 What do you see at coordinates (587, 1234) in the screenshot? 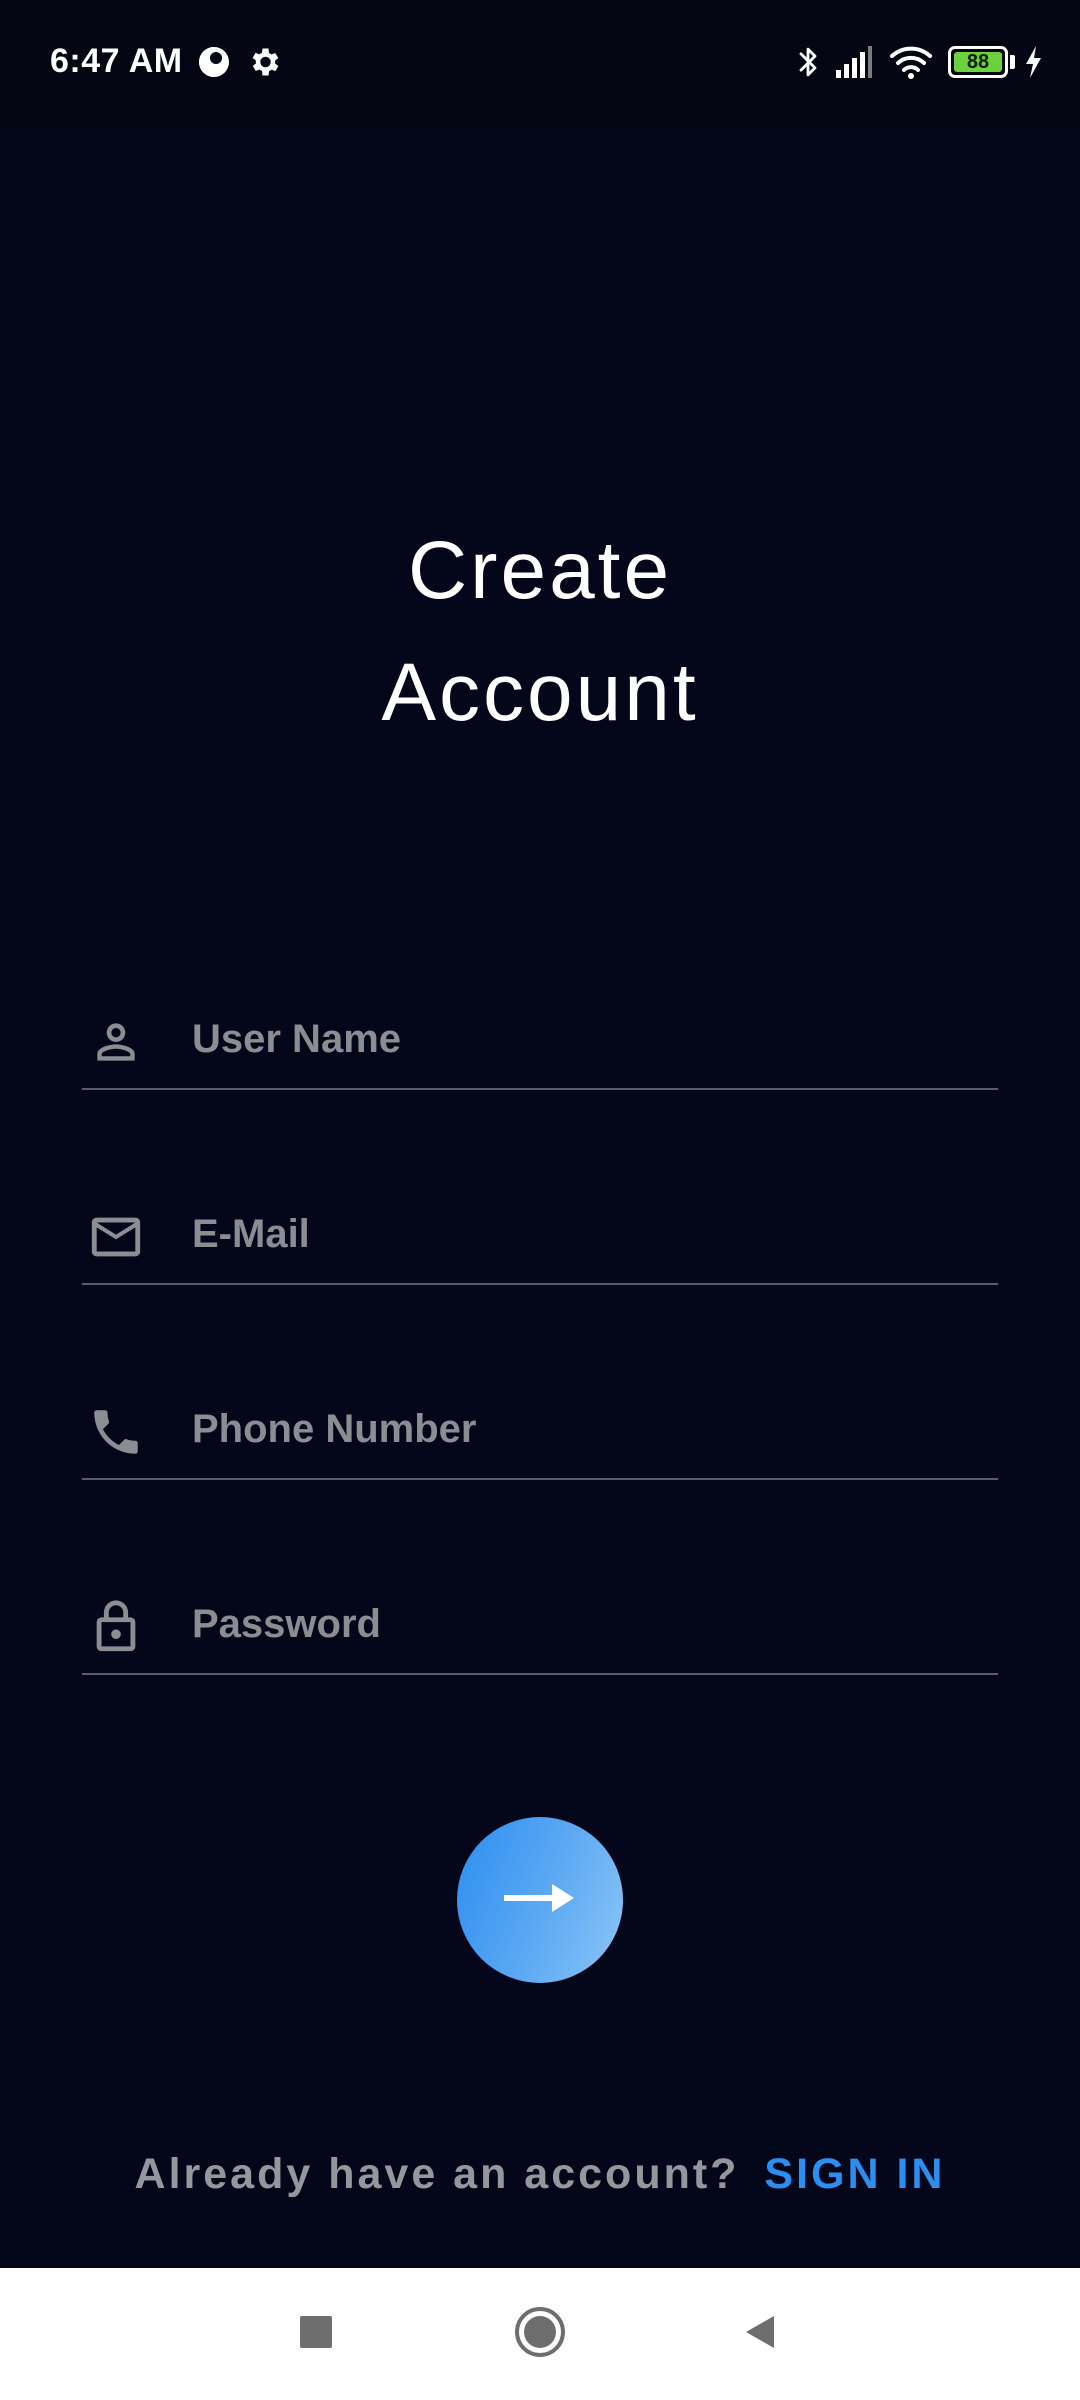
I see `email-input` at bounding box center [587, 1234].